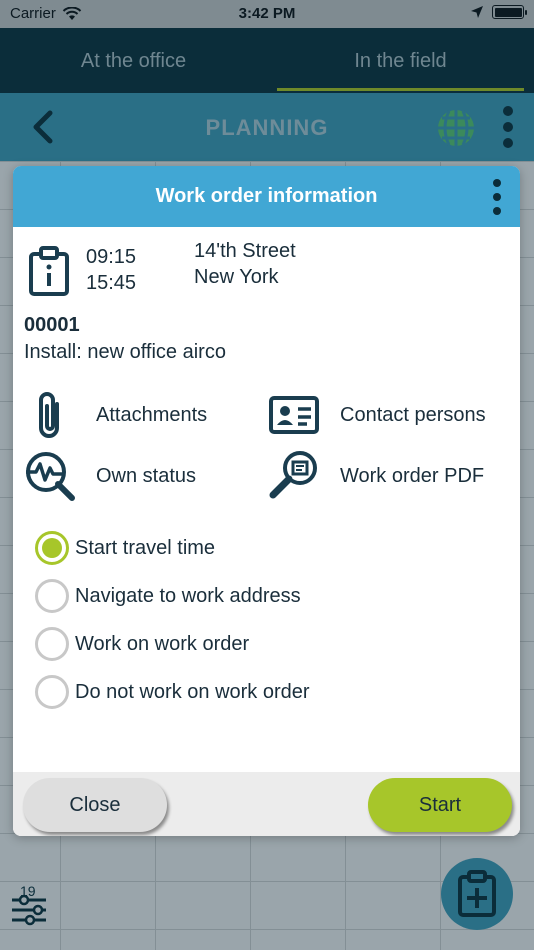  I want to click on clock: 3:42 PM, so click(267, 13).